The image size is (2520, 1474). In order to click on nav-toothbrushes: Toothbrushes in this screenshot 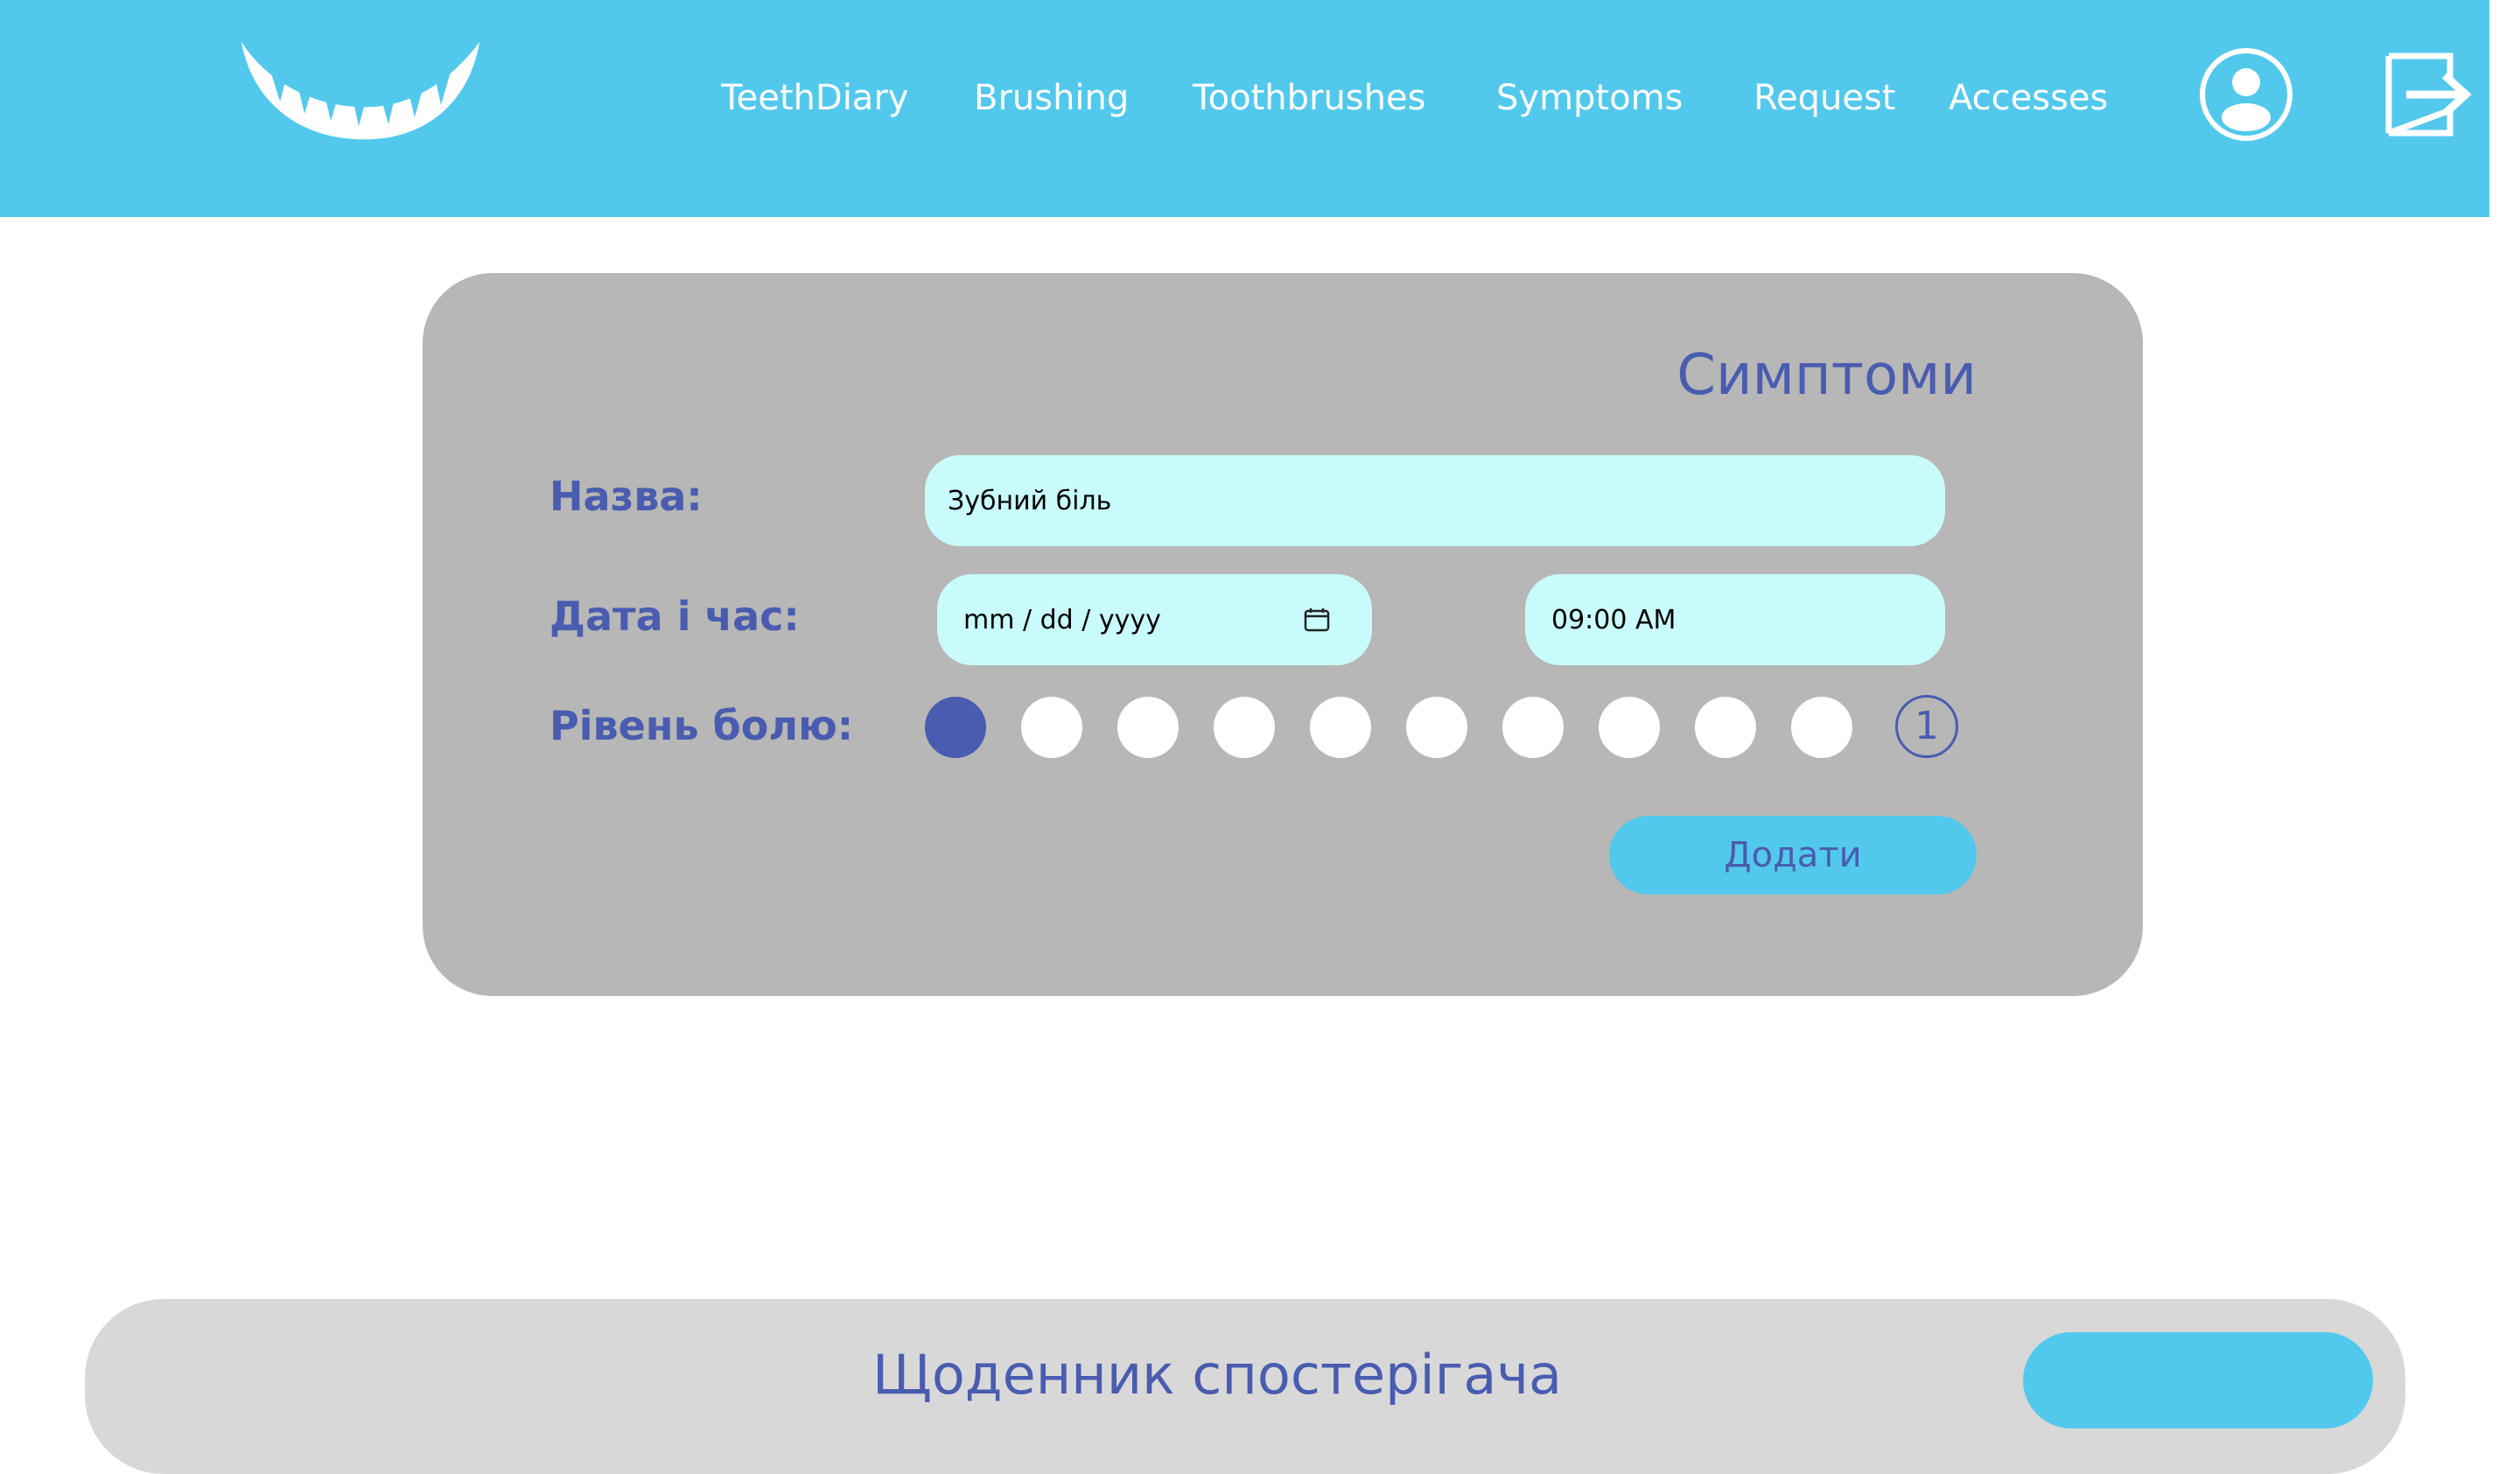, I will do `click(1309, 98)`.